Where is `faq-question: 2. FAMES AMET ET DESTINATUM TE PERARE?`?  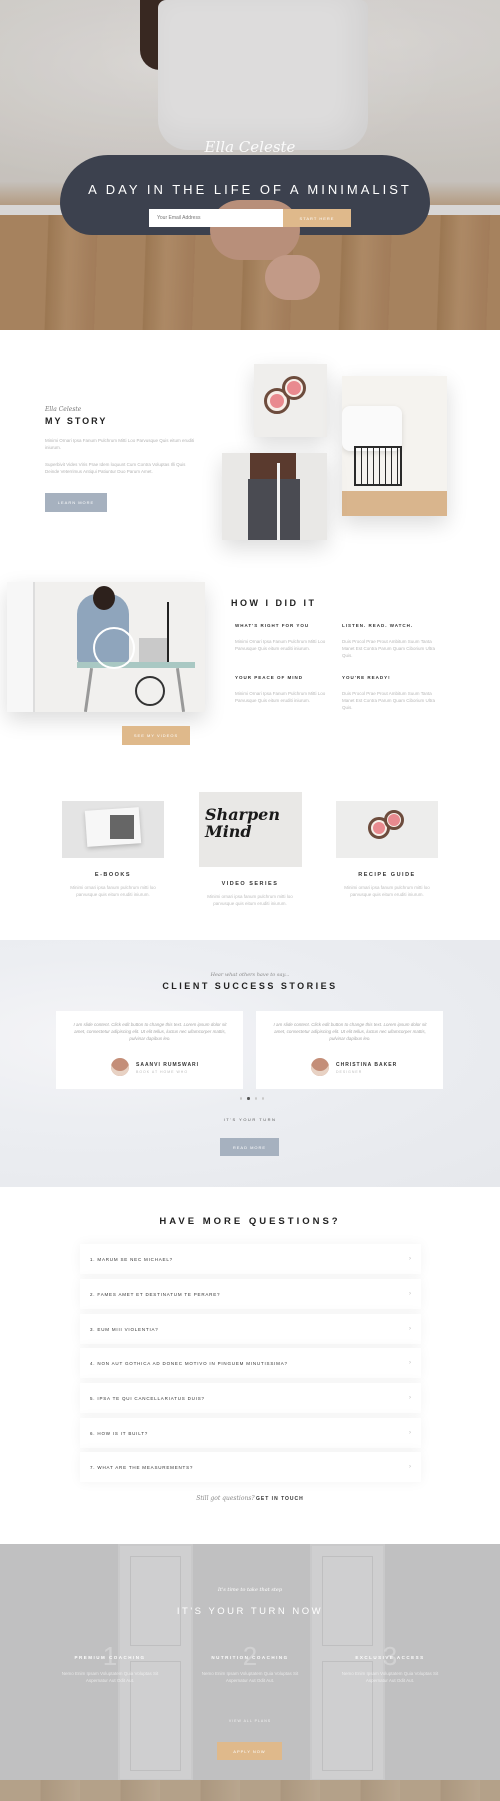
faq-question: 2. FAMES AMET ET DESTINATUM TE PERARE? is located at coordinates (155, 1294).